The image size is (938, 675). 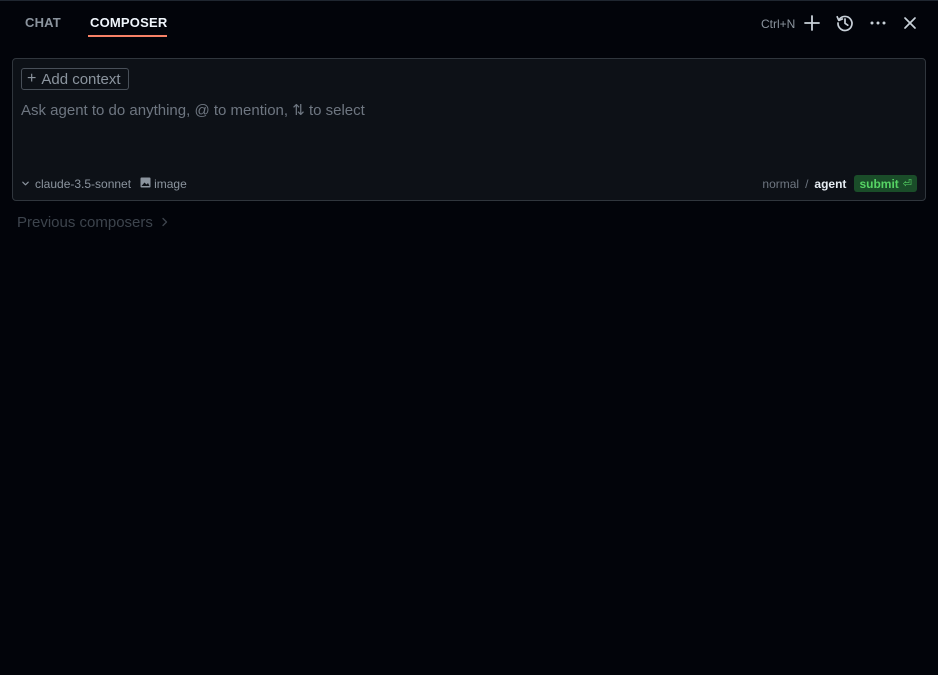 I want to click on previous-composers-link: Previous composers, so click(x=93, y=222).